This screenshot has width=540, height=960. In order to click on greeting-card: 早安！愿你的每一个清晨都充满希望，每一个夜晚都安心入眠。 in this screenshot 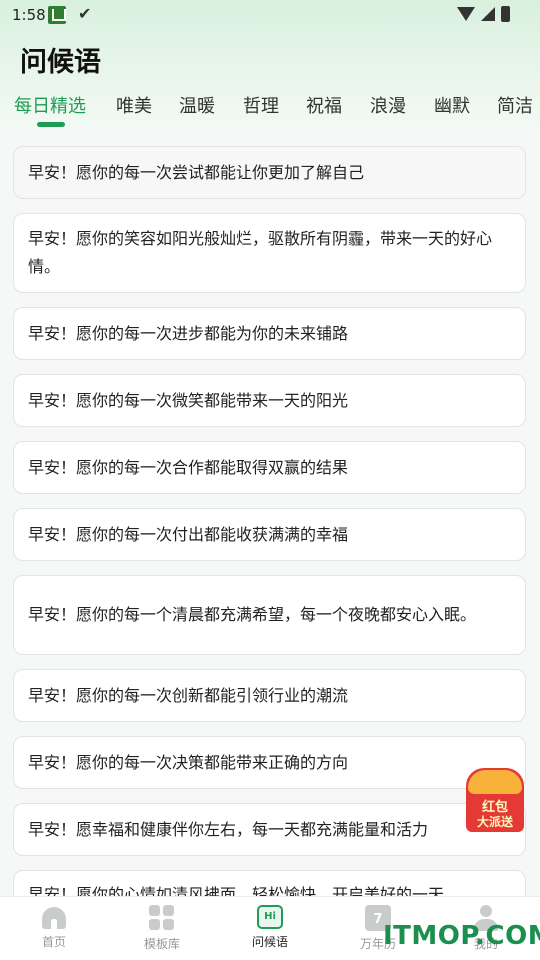, I will do `click(269, 615)`.